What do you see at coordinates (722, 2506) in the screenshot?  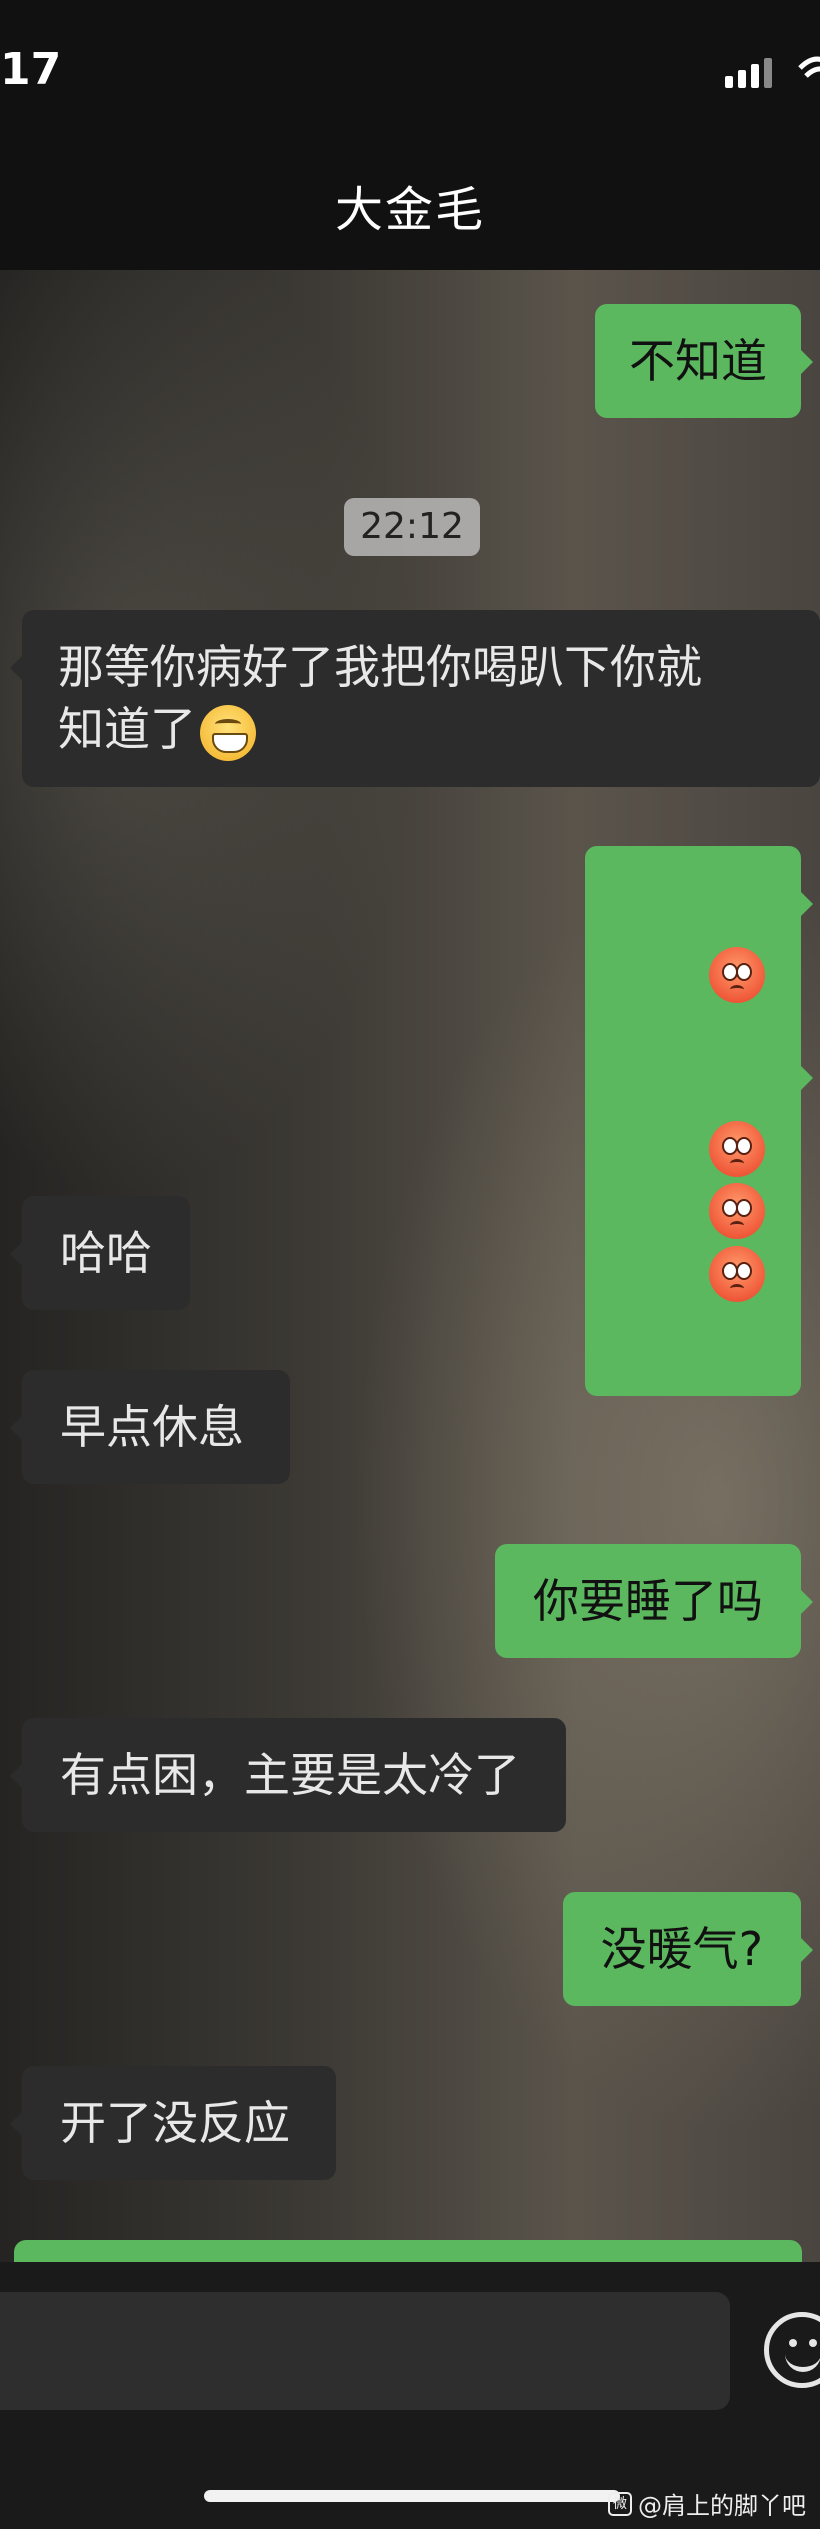 I see `watermark-text: @肩上的脚丫吧` at bounding box center [722, 2506].